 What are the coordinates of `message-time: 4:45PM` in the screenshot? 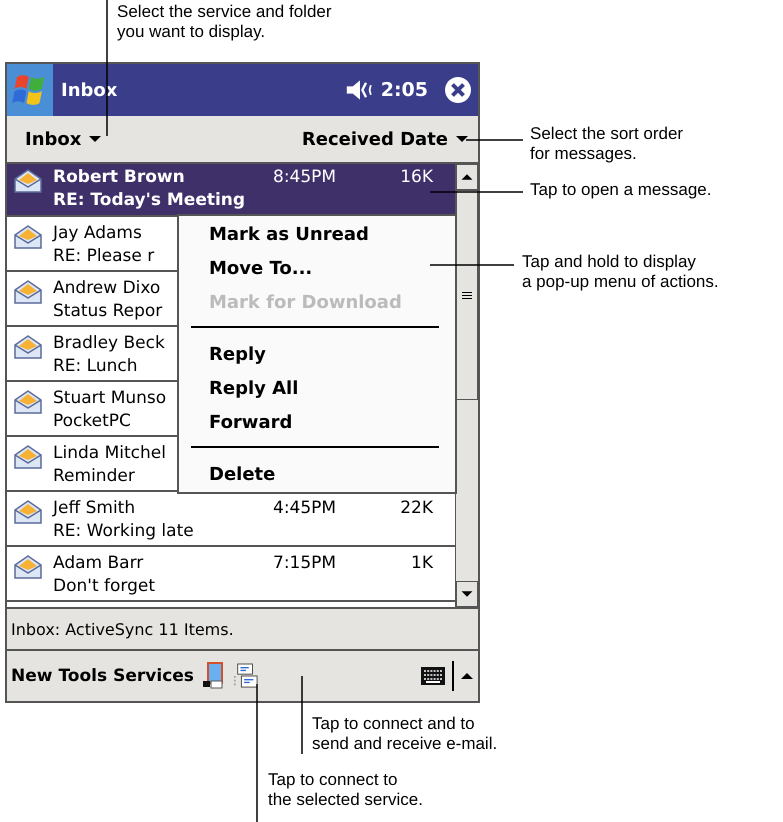 It's located at (304, 508).